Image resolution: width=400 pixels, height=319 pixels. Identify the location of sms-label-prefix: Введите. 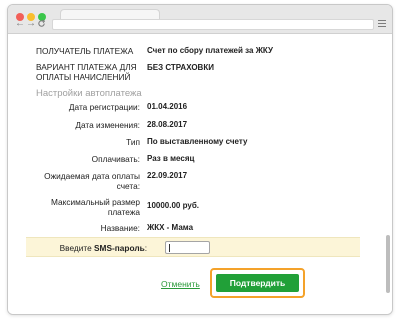
(77, 248).